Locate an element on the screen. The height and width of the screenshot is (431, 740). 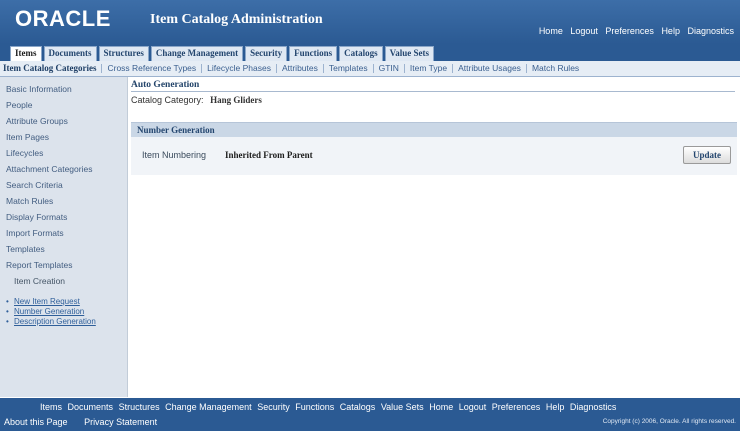
tab-catalogs: Catalogs is located at coordinates (361, 54).